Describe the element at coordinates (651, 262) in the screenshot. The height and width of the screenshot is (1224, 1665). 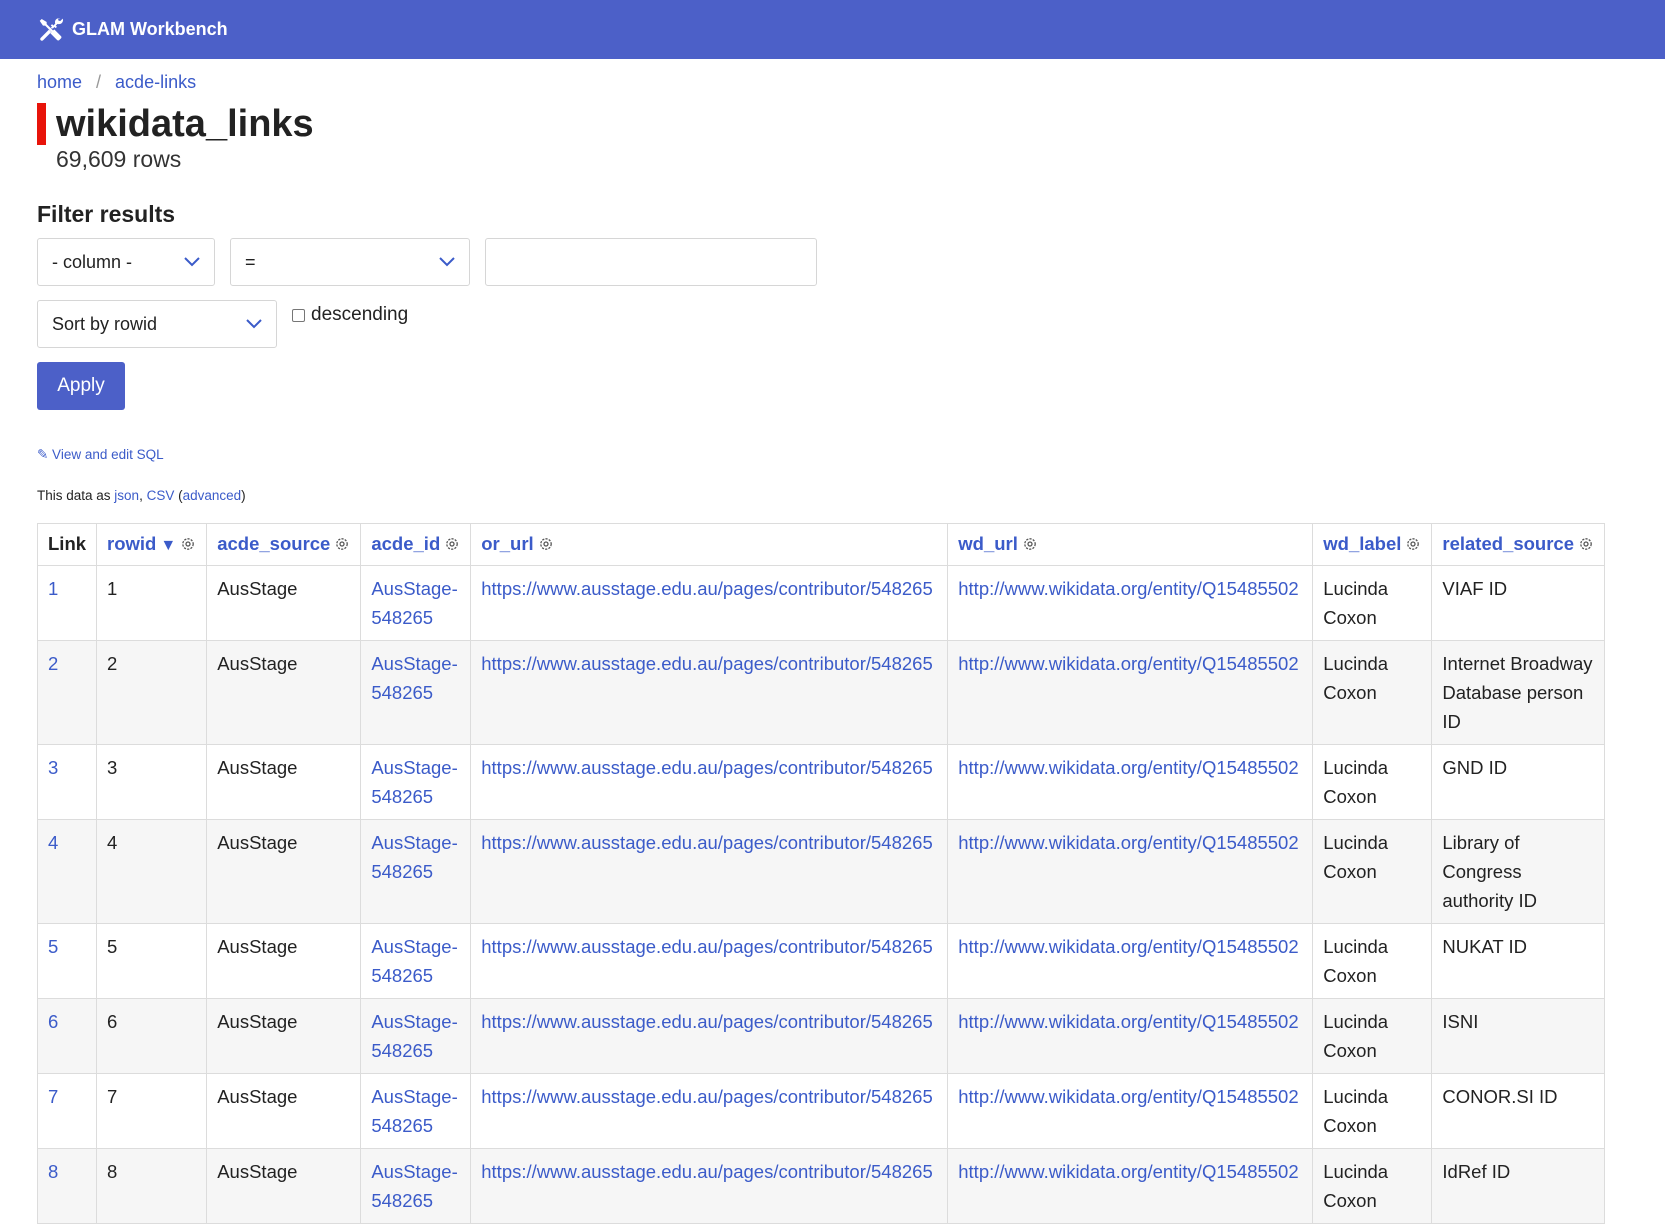
I see `filter-value-input` at that location.